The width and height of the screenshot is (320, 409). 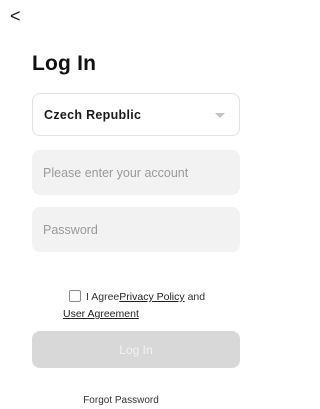 What do you see at coordinates (121, 400) in the screenshot?
I see `forgot-password-link: Forgot Password` at bounding box center [121, 400].